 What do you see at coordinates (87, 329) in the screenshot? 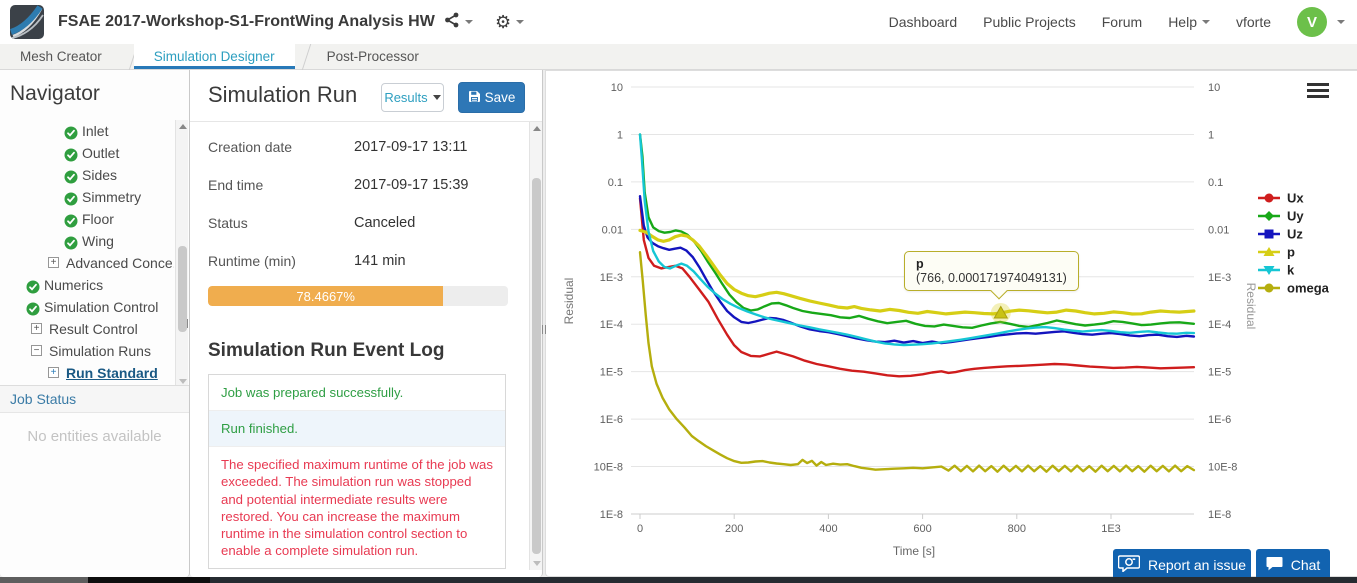
I see `tree-item-result-control: + Result Control` at bounding box center [87, 329].